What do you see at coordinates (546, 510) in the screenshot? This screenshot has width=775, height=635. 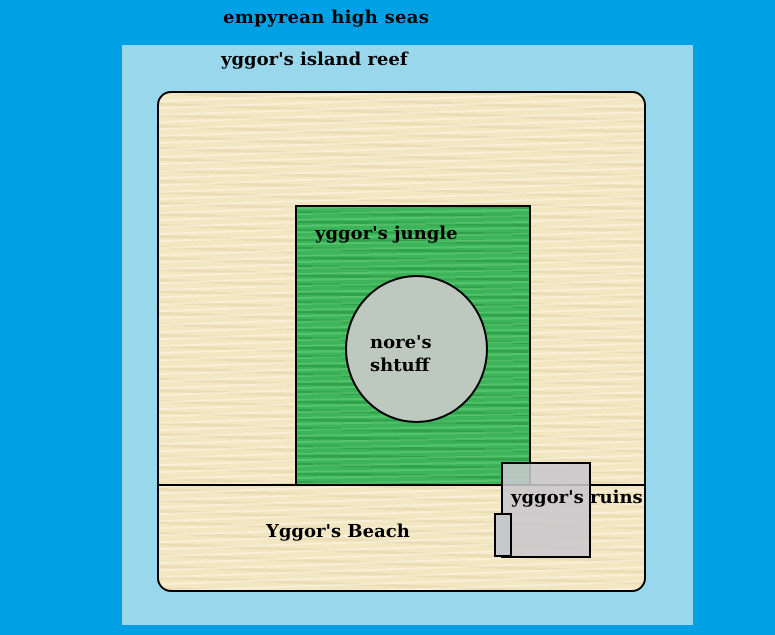 I see `ruins-region` at bounding box center [546, 510].